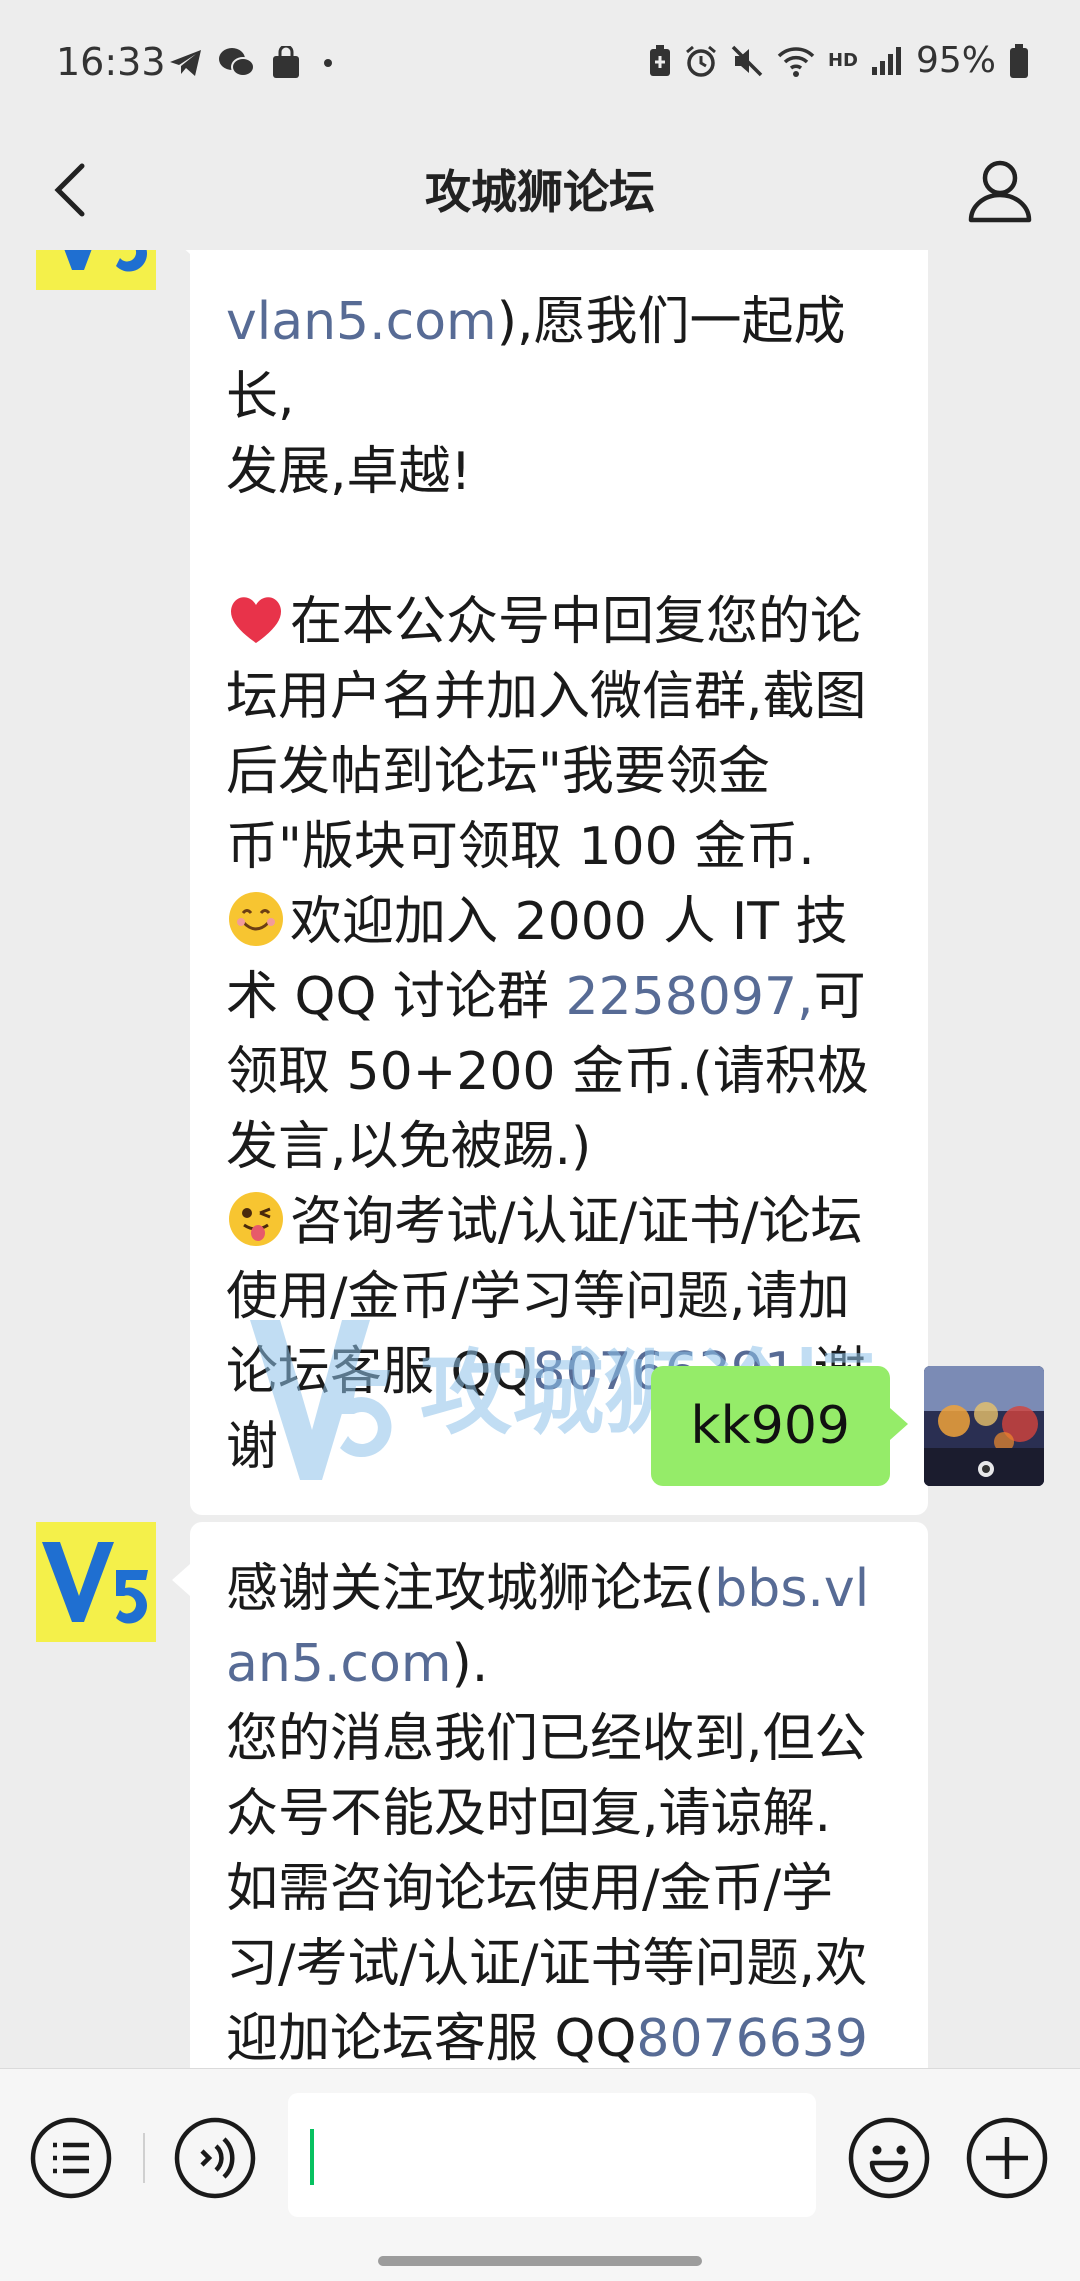 This screenshot has width=1080, height=2281. Describe the element at coordinates (144, 2158) in the screenshot. I see `divider` at that location.